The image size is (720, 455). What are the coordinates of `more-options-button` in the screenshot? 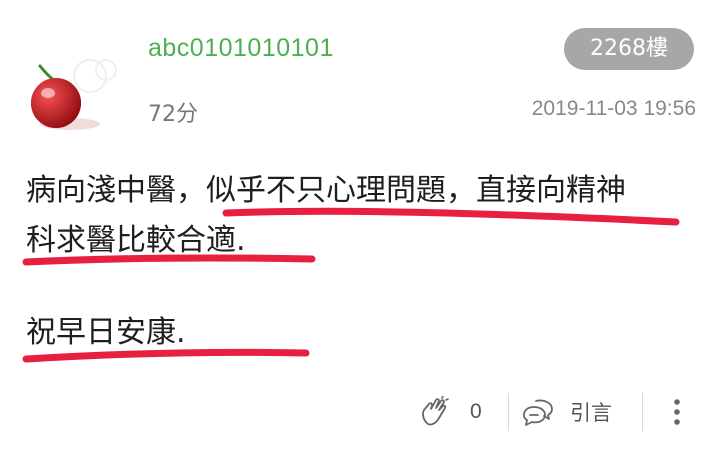 It's located at (677, 412).